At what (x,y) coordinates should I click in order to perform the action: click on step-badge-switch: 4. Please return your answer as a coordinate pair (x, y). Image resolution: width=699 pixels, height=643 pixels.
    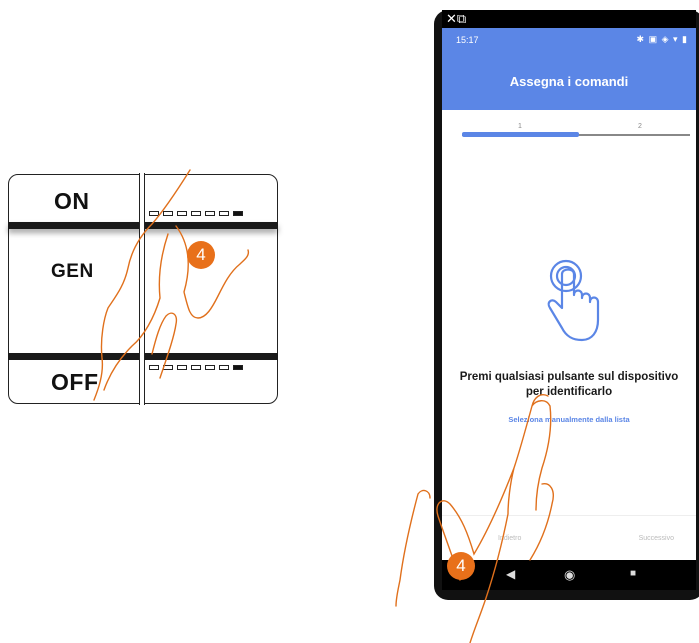
    Looking at the image, I should click on (201, 255).